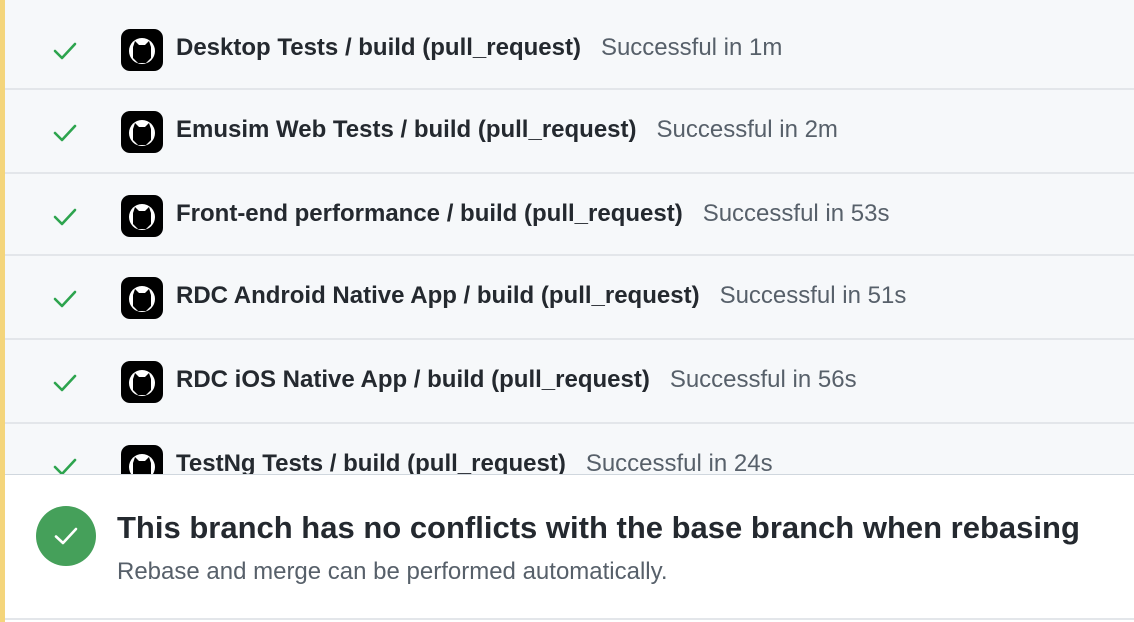  What do you see at coordinates (679, 462) in the screenshot?
I see `check-status: Successful in 24s` at bounding box center [679, 462].